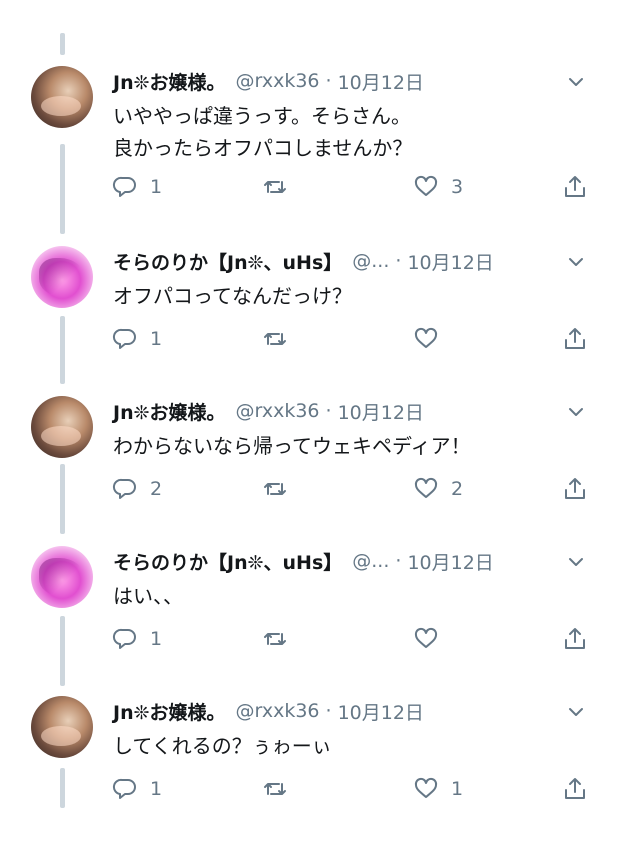 The image size is (618, 846). Describe the element at coordinates (457, 187) in the screenshot. I see `like-count: 3` at that location.